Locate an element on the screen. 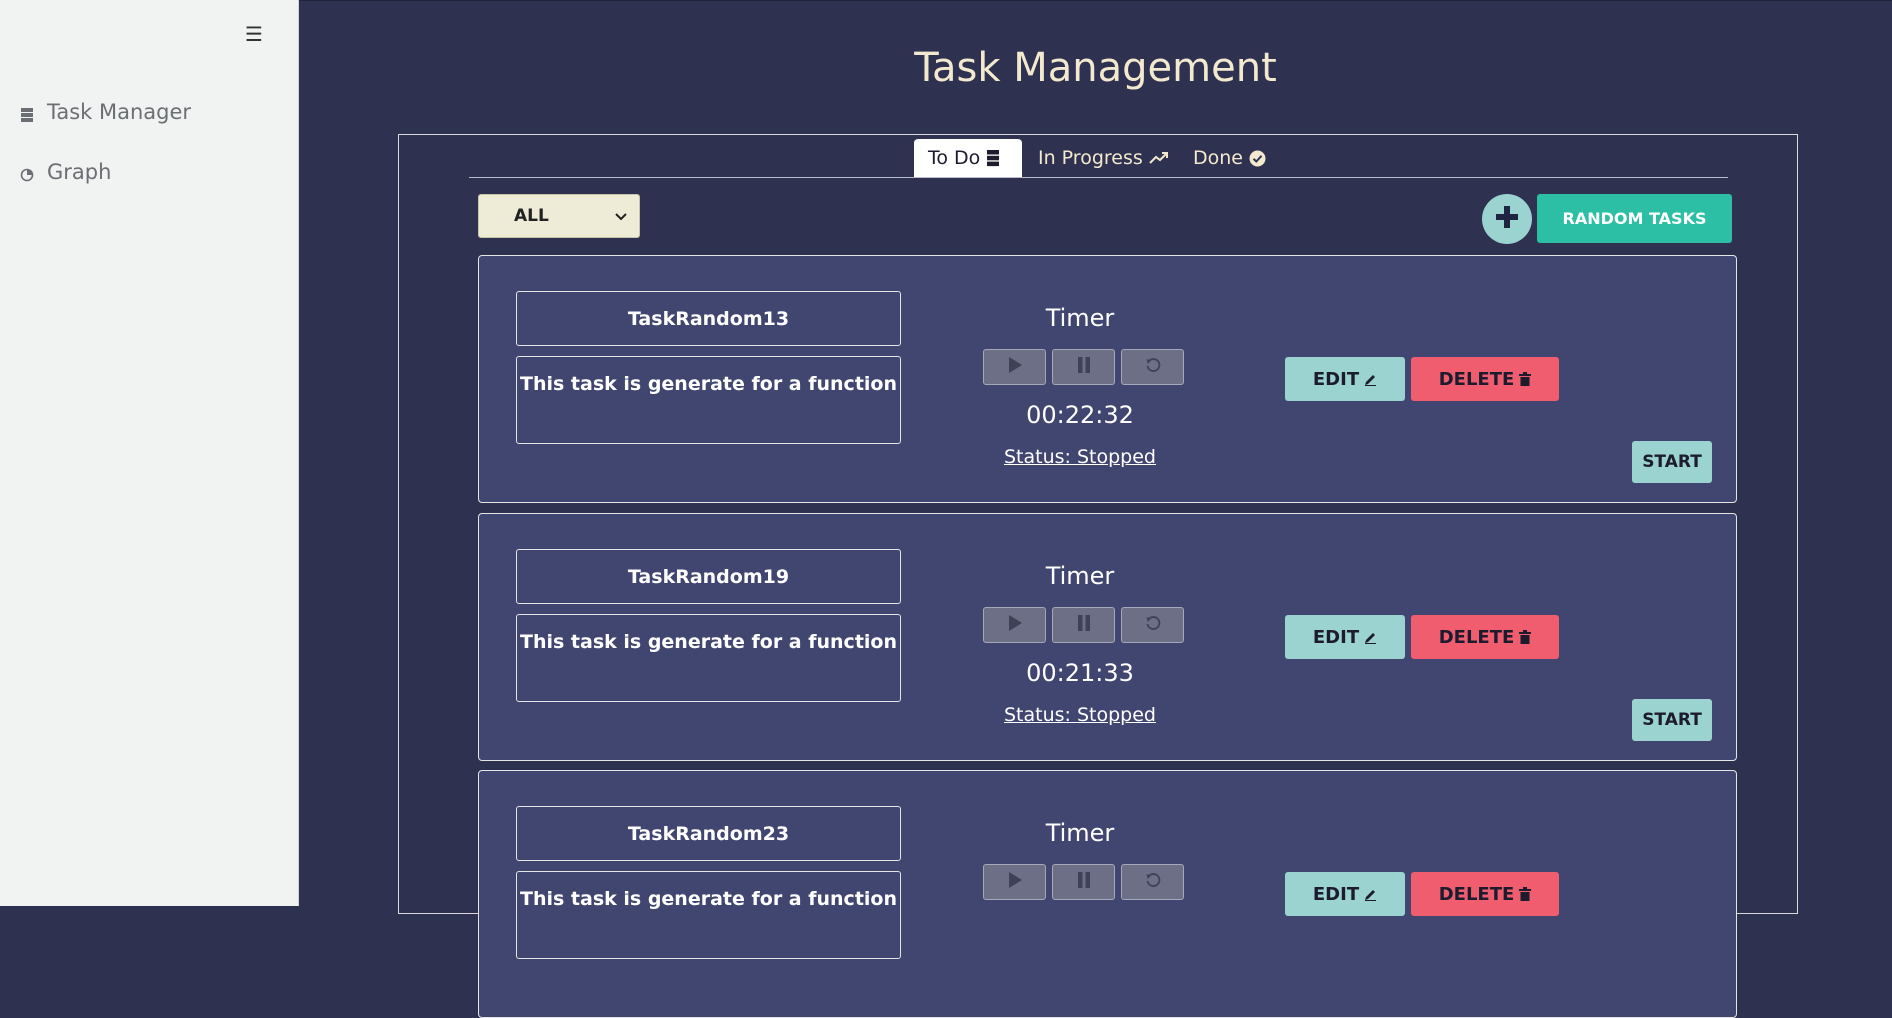  menu-toggle-icon: ☰ is located at coordinates (254, 34).